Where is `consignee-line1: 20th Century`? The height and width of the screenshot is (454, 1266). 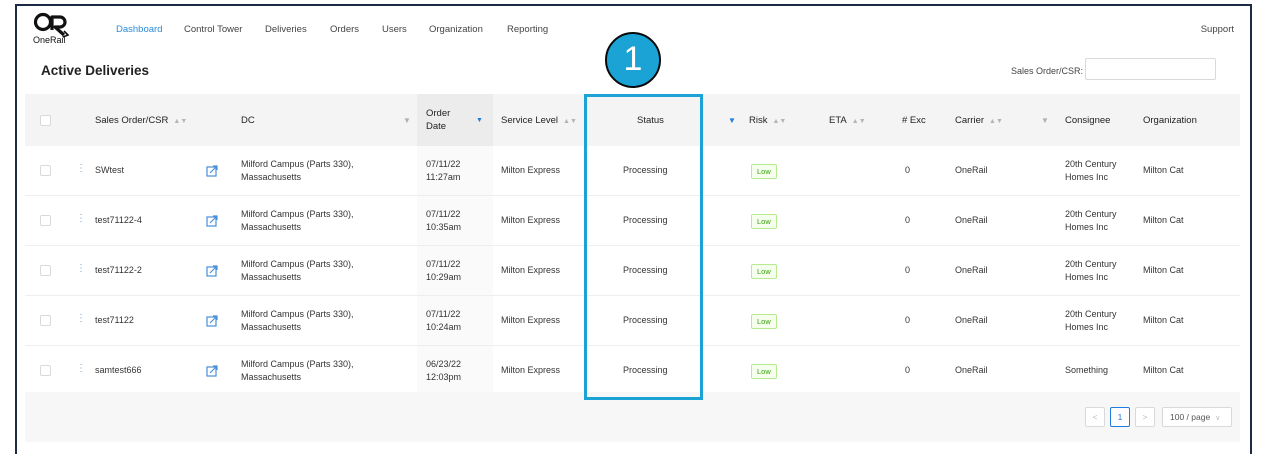 consignee-line1: 20th Century is located at coordinates (1091, 214).